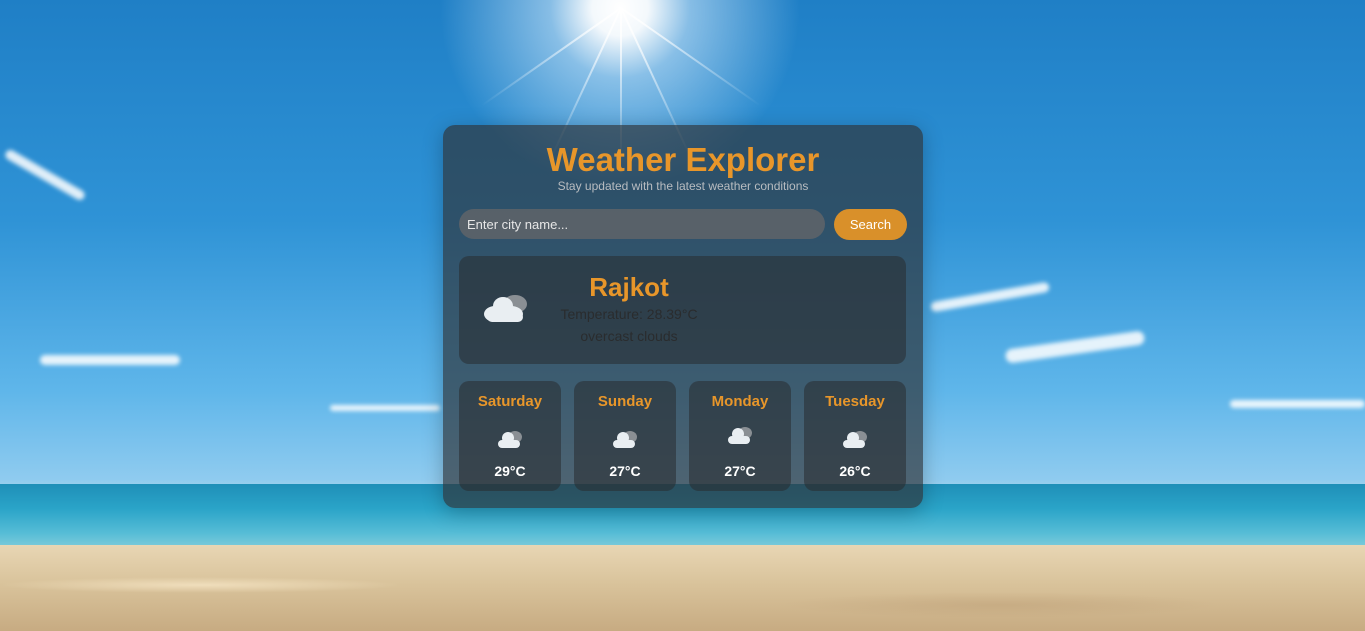  I want to click on city-search-input, so click(642, 224).